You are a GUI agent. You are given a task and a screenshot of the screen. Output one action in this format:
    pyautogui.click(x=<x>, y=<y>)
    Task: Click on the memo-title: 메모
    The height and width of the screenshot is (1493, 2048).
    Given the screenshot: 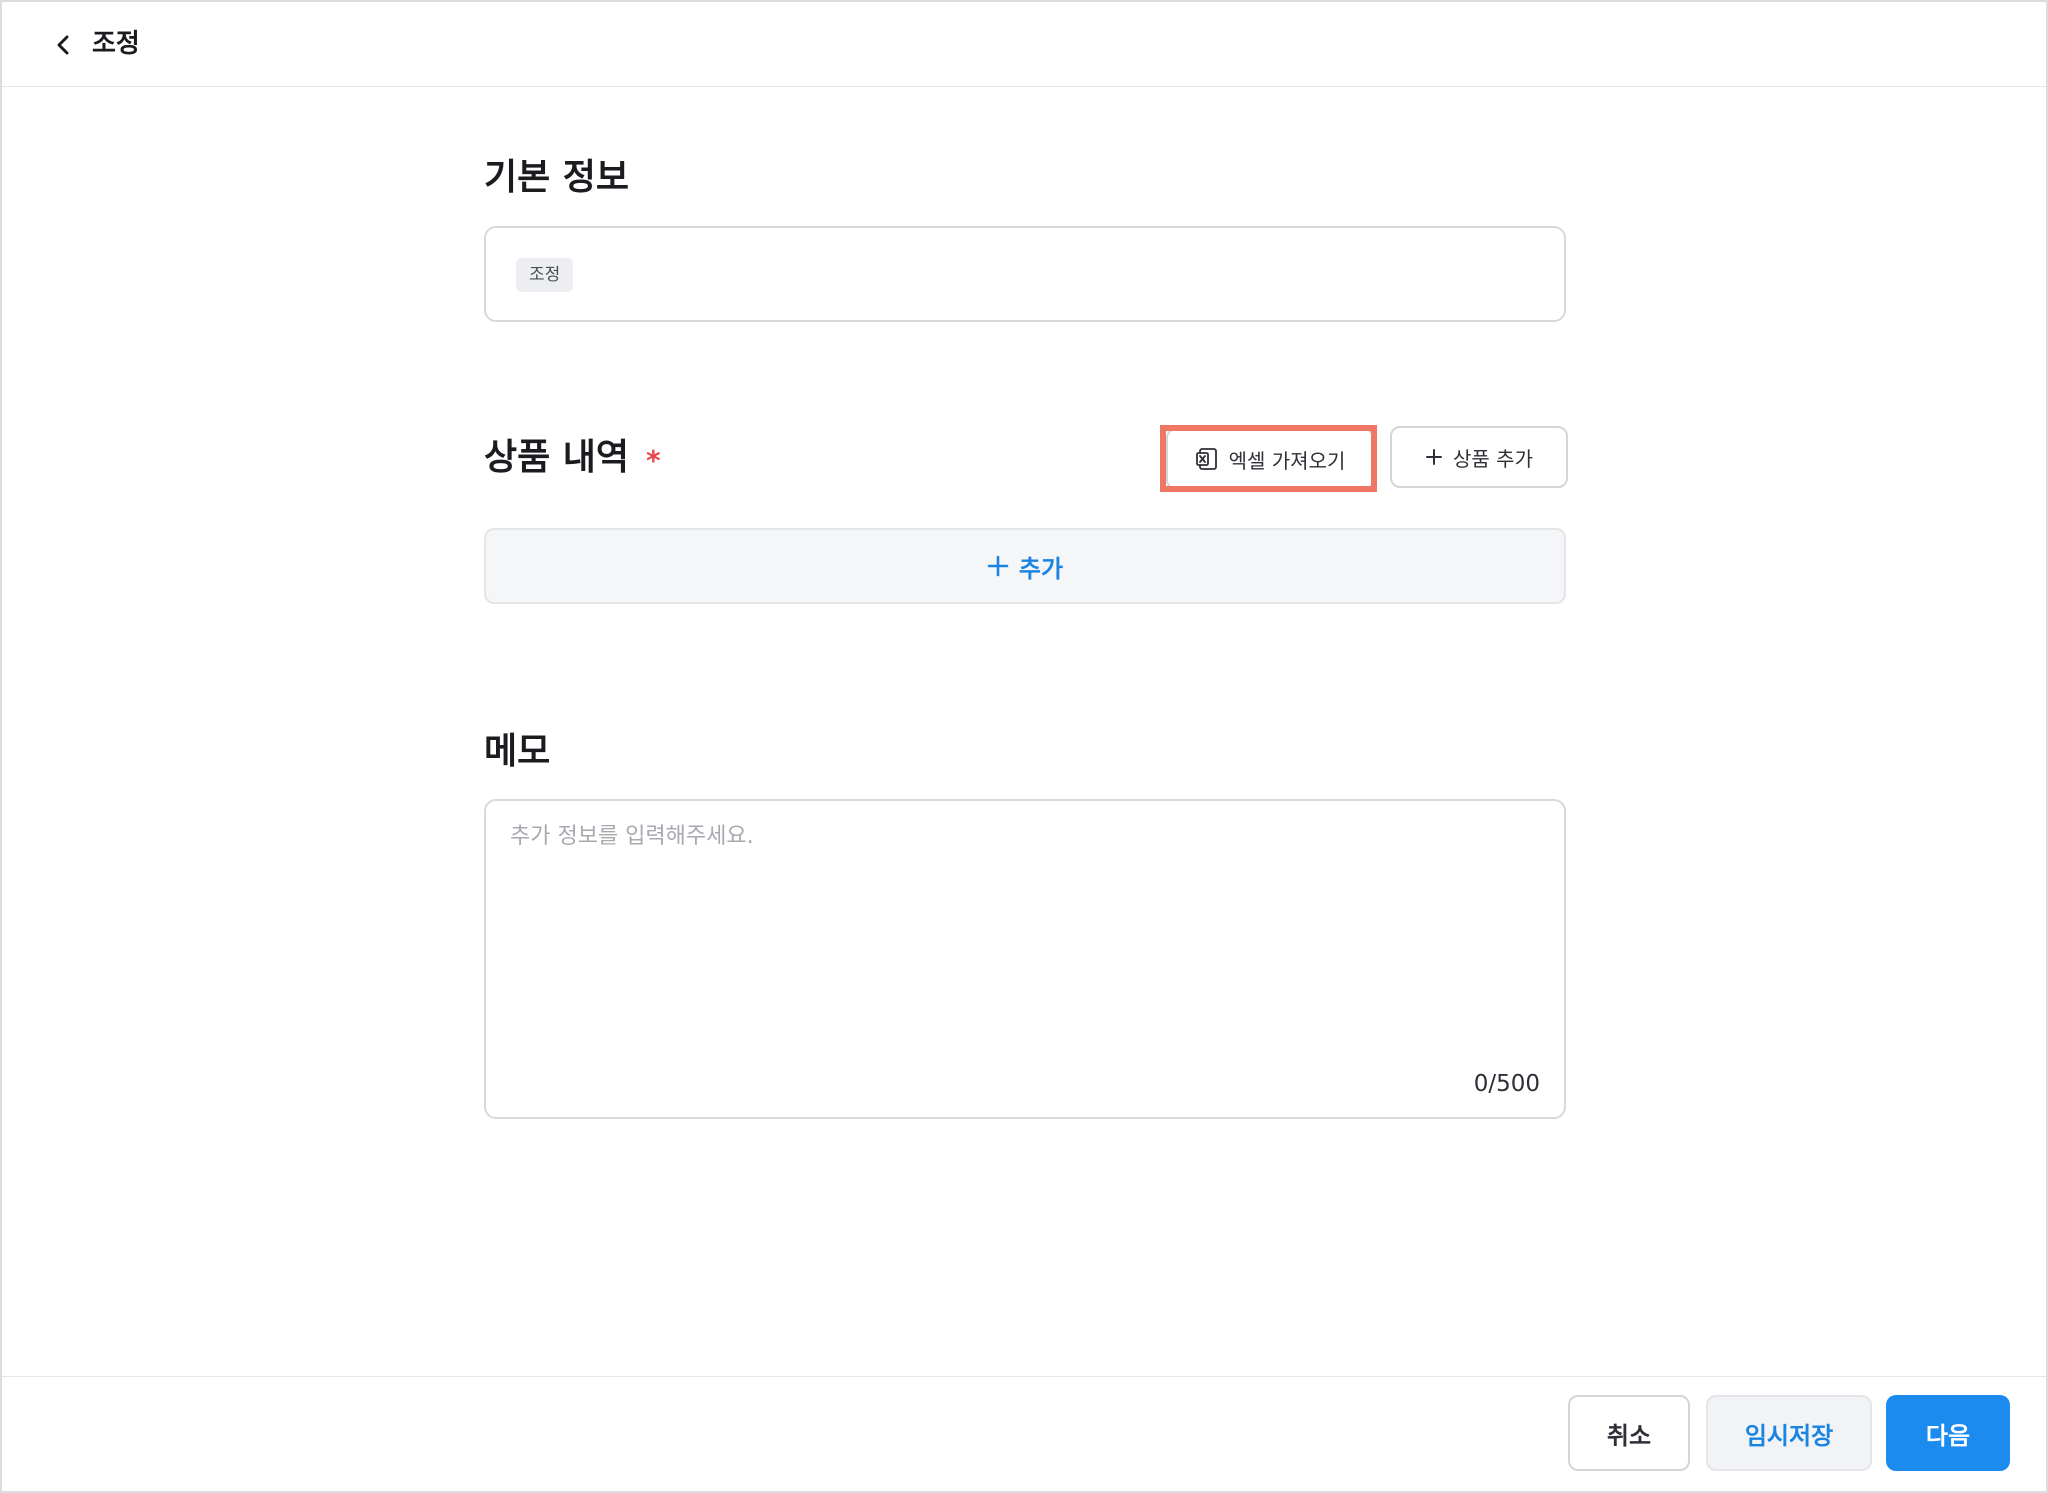 What is the action you would take?
    pyautogui.click(x=517, y=751)
    